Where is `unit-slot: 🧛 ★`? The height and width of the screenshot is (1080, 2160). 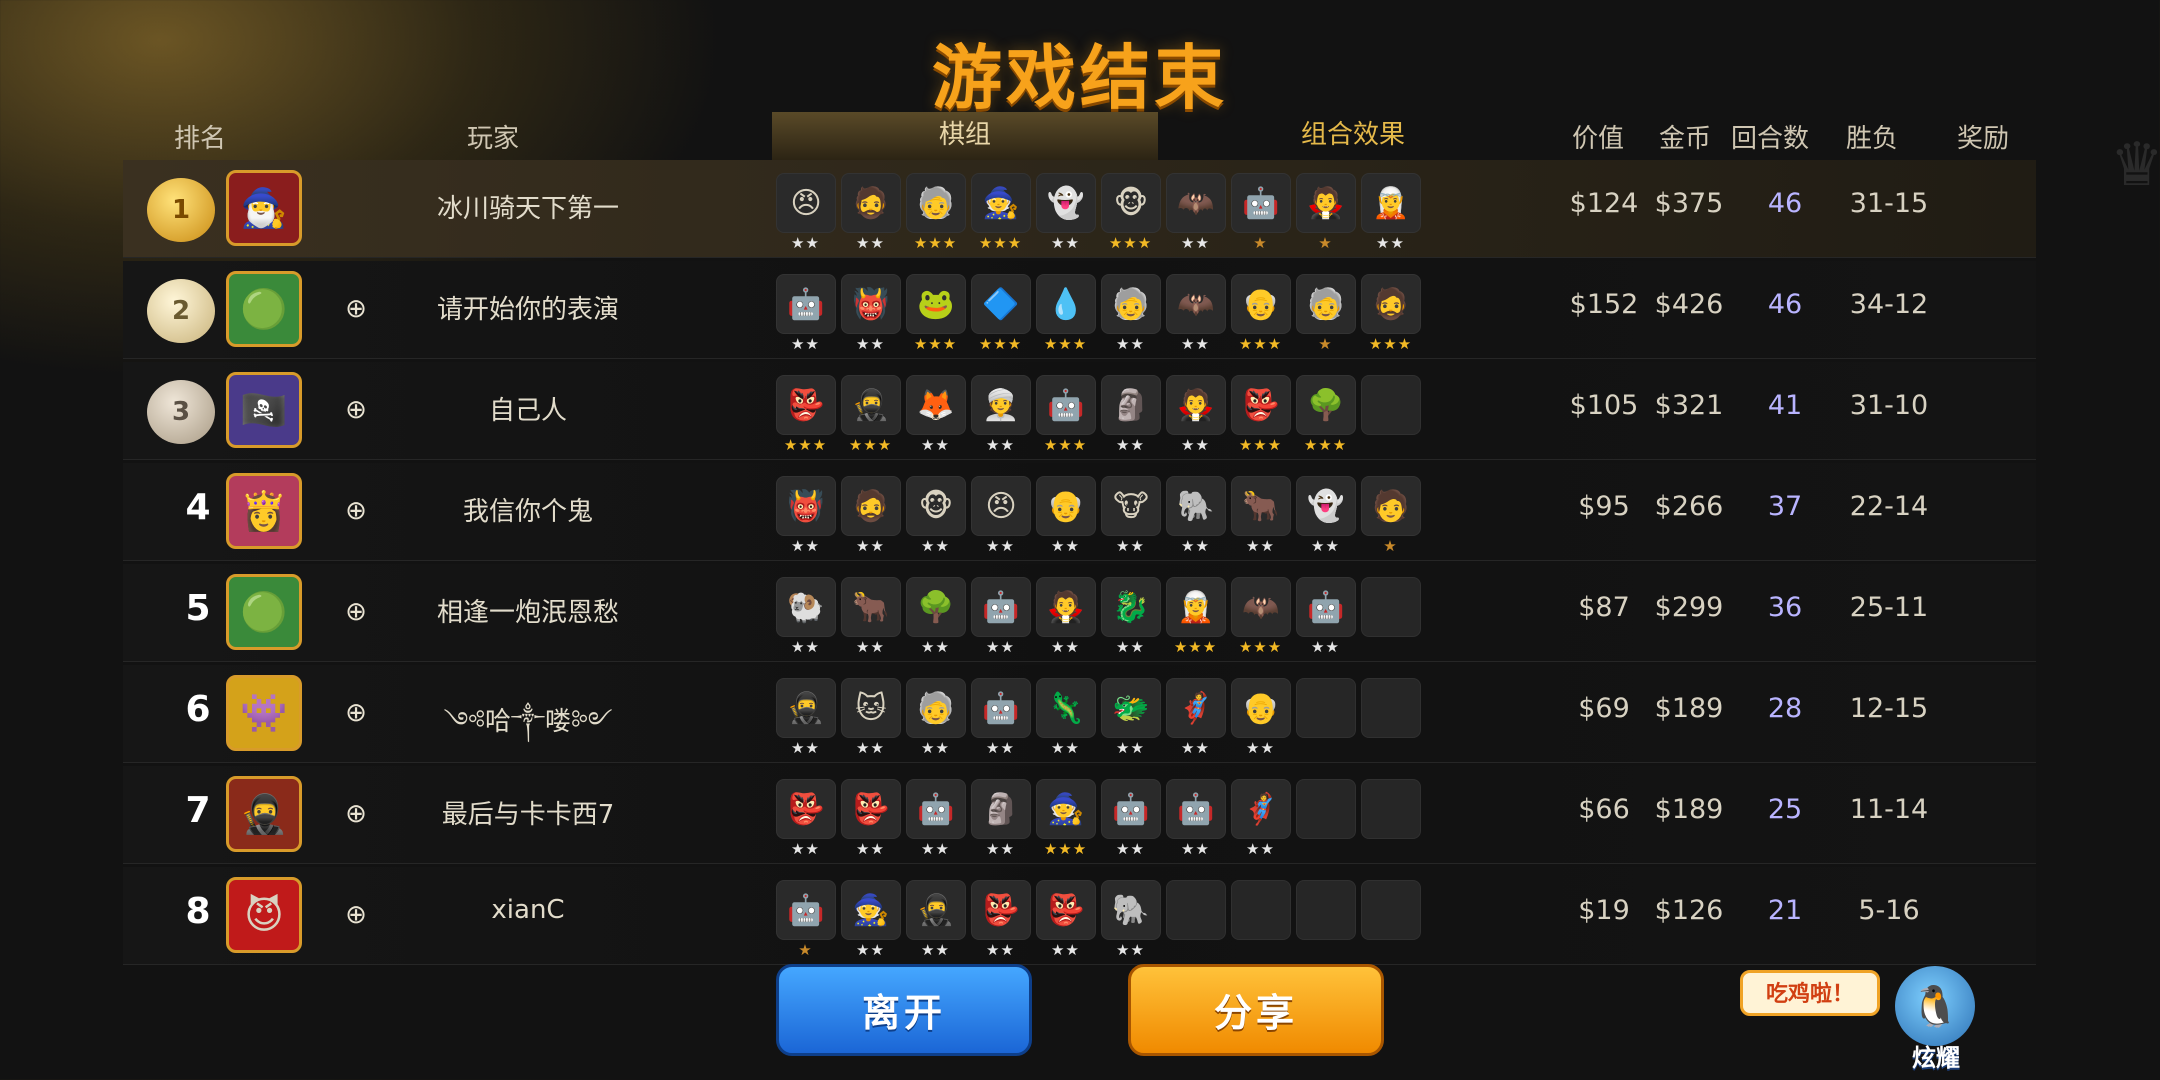 unit-slot: 🧛 ★ is located at coordinates (1326, 213).